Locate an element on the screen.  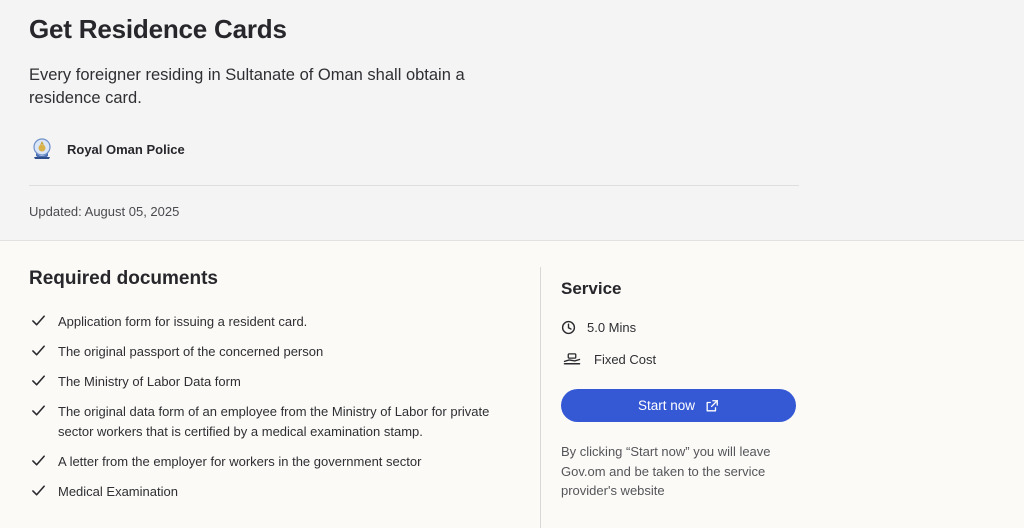
royal-oman-police-emblem-icon is located at coordinates (42, 149).